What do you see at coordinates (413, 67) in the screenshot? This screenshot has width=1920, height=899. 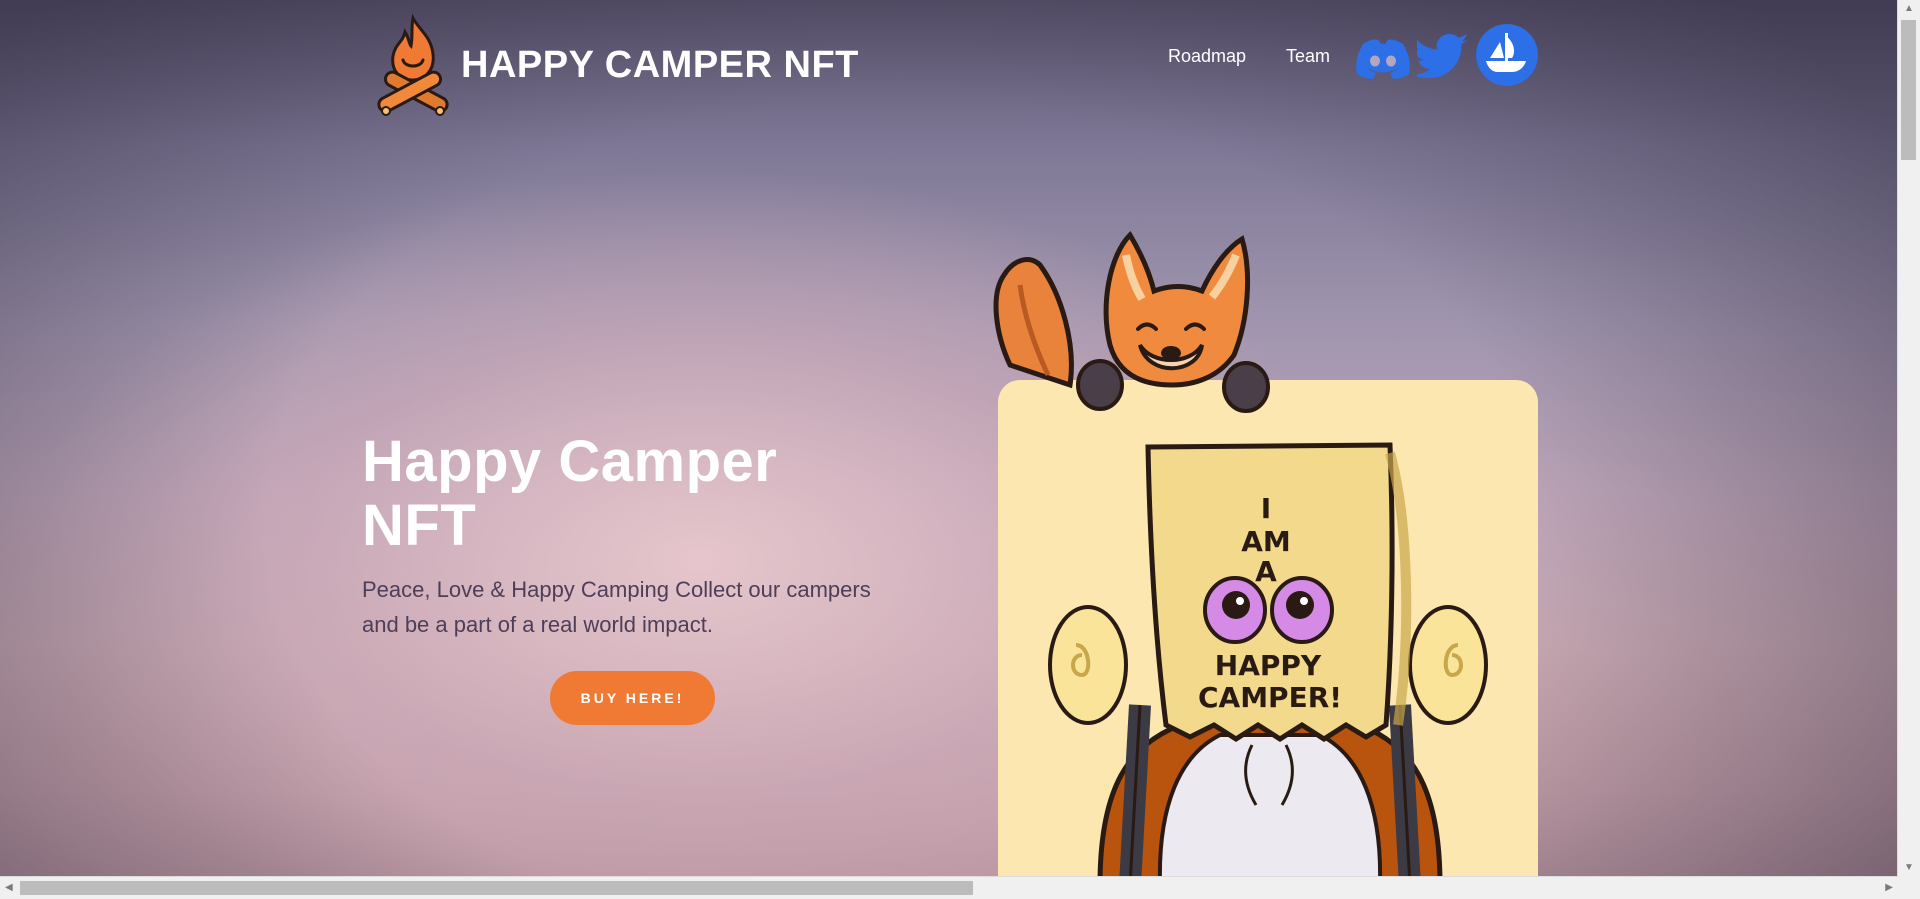 I see `campfire-logo-icon` at bounding box center [413, 67].